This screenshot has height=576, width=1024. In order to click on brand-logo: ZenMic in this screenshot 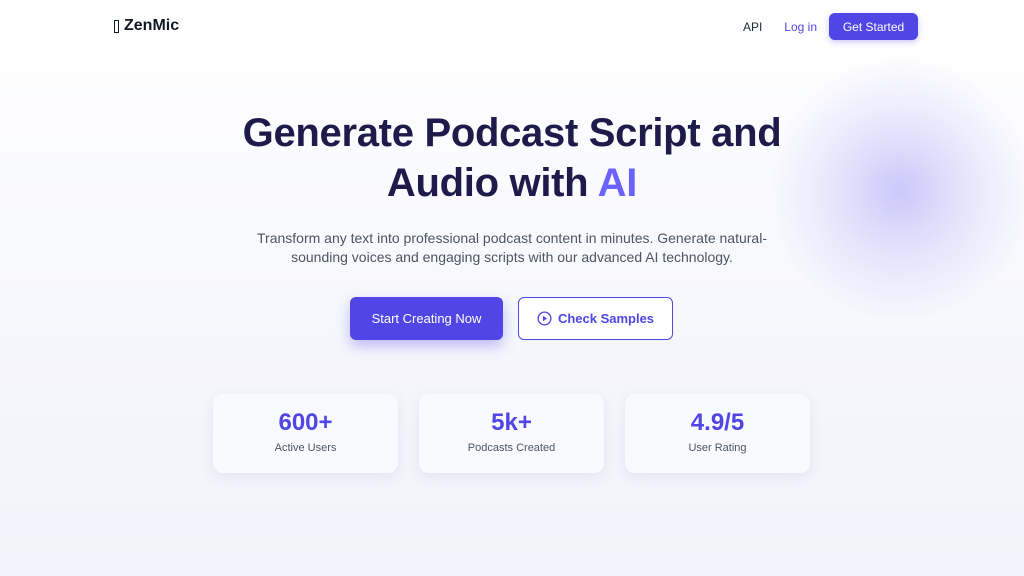, I will do `click(146, 26)`.